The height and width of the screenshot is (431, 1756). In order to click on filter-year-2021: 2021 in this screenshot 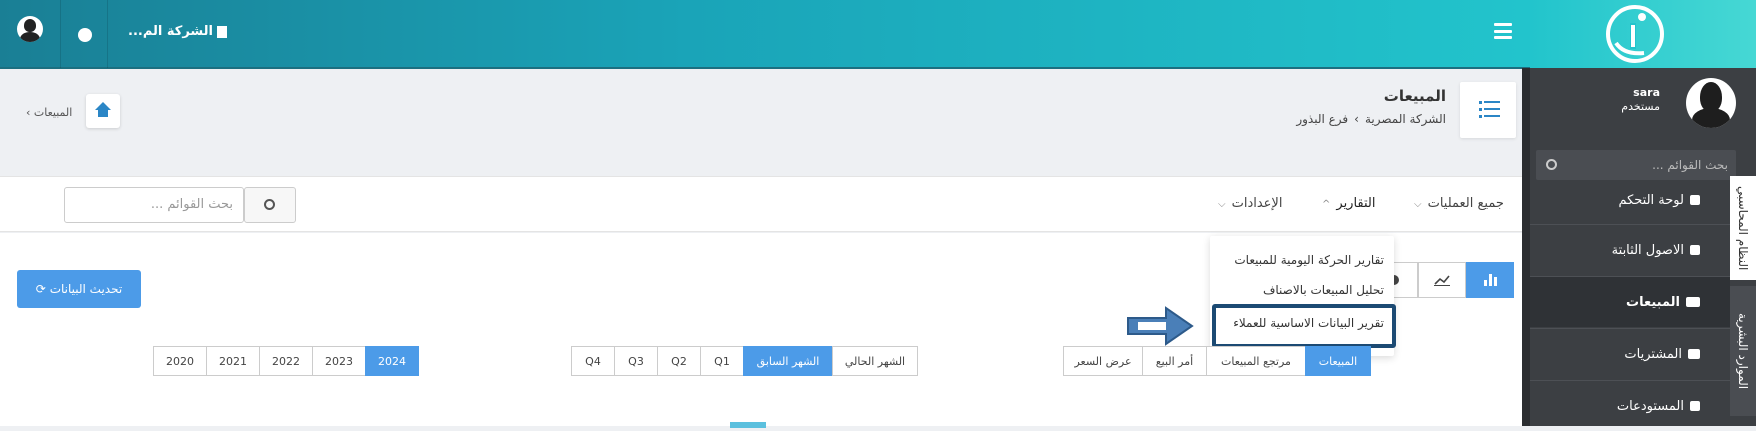, I will do `click(233, 361)`.